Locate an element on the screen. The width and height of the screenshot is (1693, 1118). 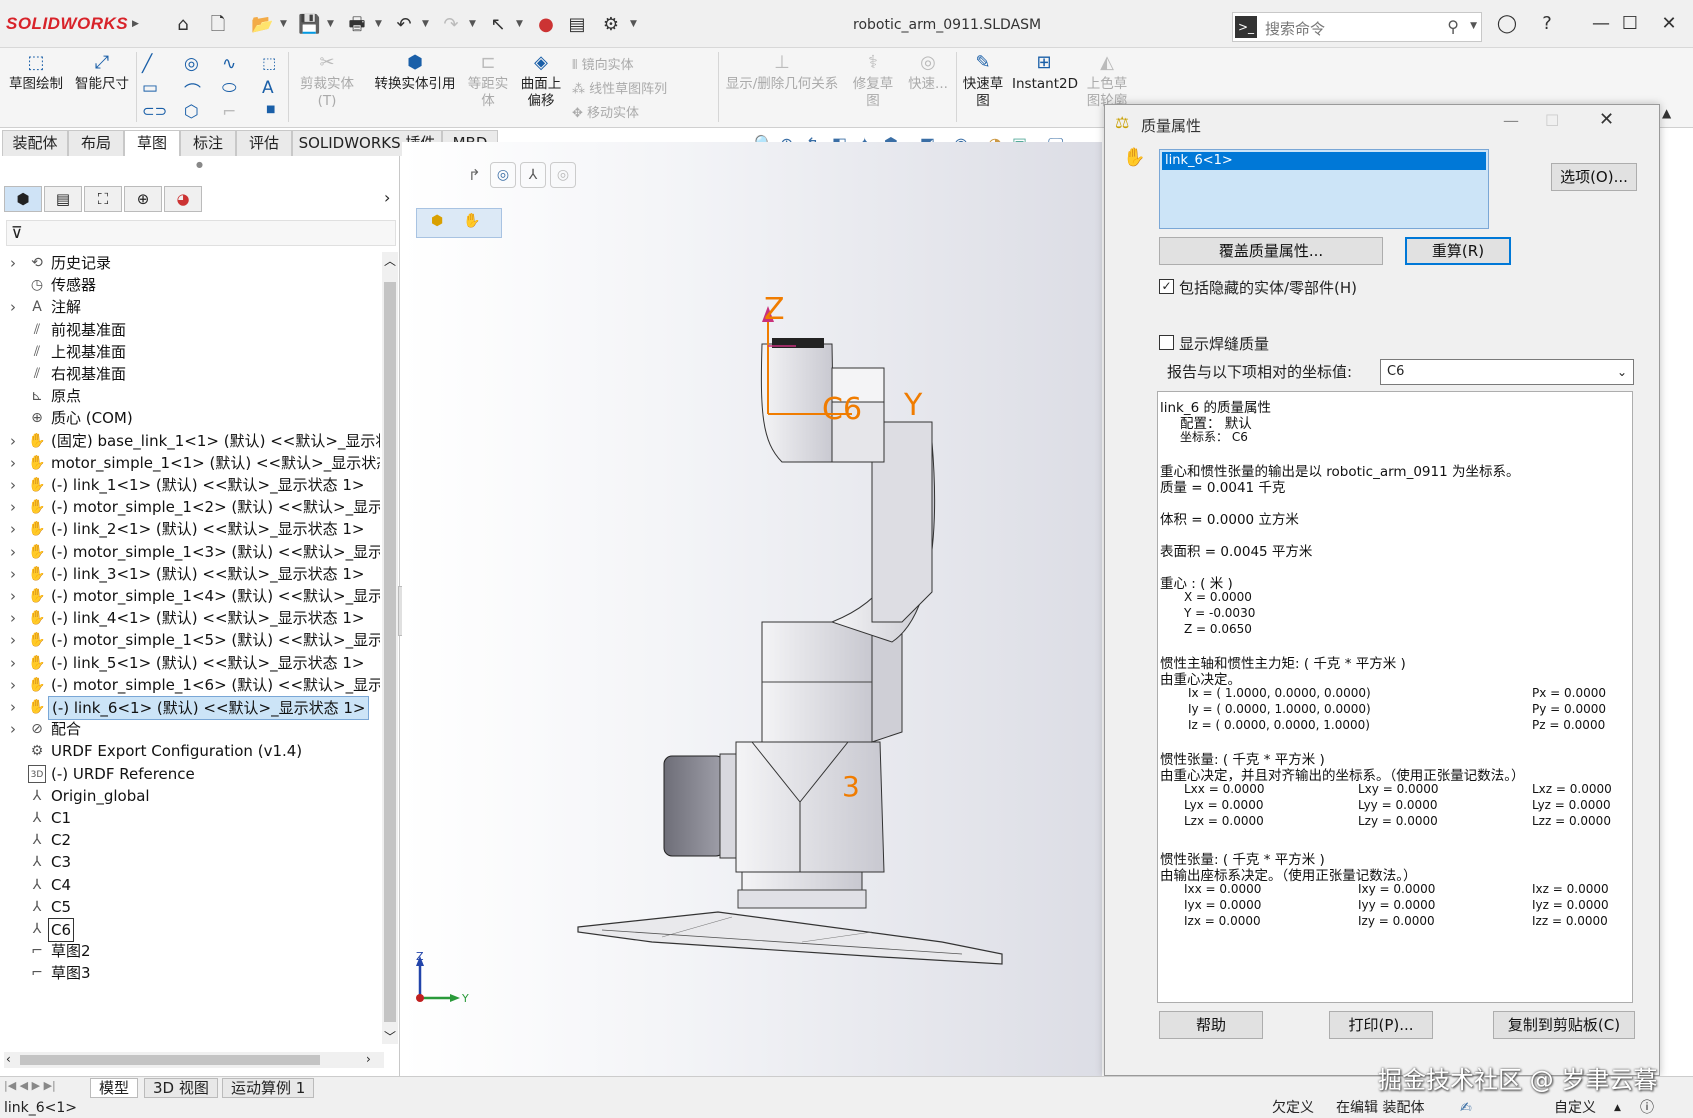
tree-item: ⊕ 质心 (COM) is located at coordinates (190, 419).